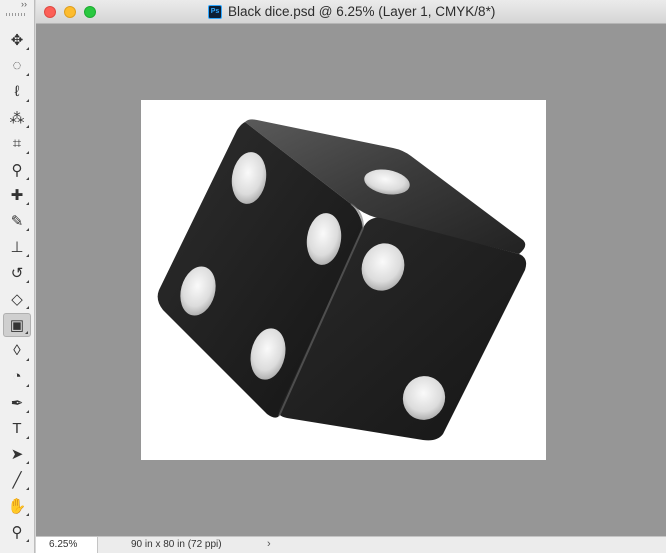  I want to click on dodge-tool: ◔, so click(17, 377).